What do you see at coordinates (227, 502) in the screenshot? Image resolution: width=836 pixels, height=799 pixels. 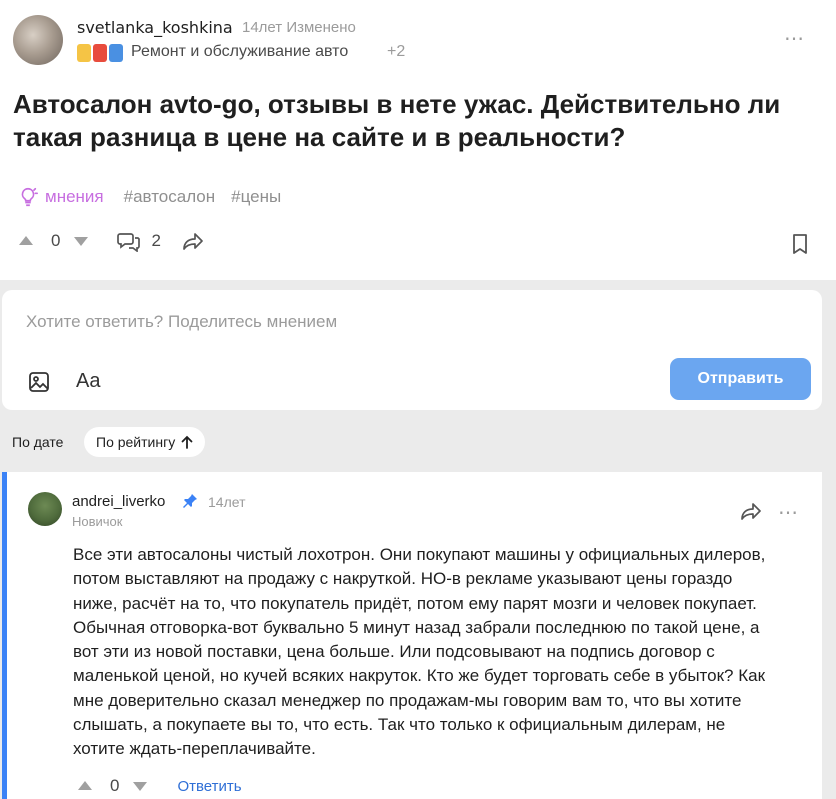 I see `comment-time: 14лет` at bounding box center [227, 502].